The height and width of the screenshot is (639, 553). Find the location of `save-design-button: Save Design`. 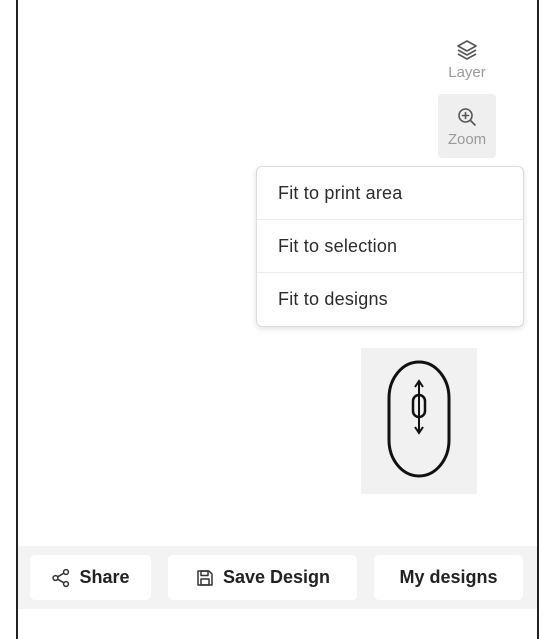

save-design-button: Save Design is located at coordinates (262, 577).